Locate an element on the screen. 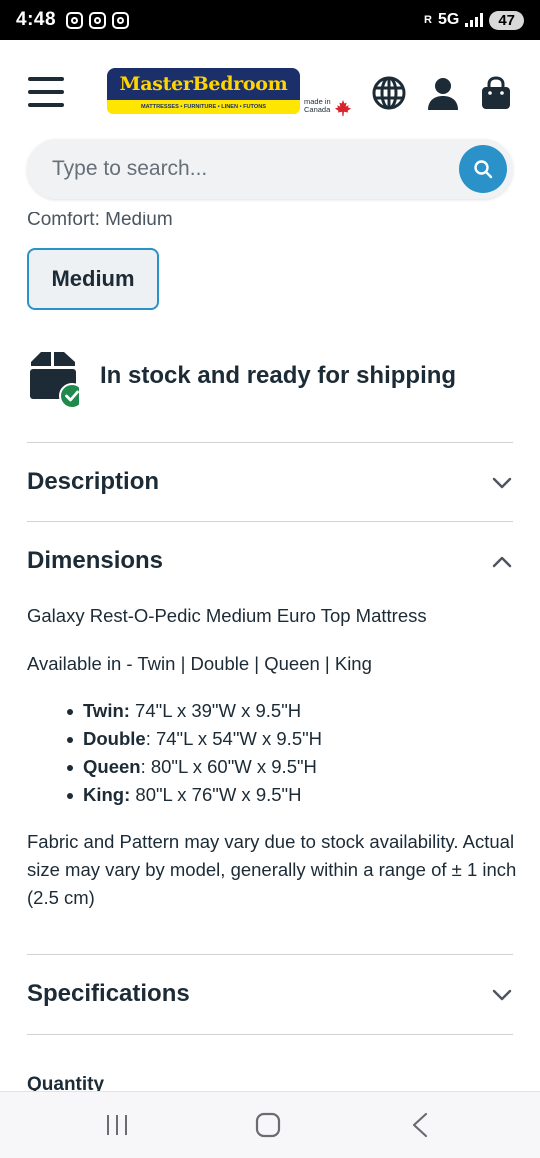 Image resolution: width=540 pixels, height=1158 pixels. screenshot-notification-icon is located at coordinates (75, 20).